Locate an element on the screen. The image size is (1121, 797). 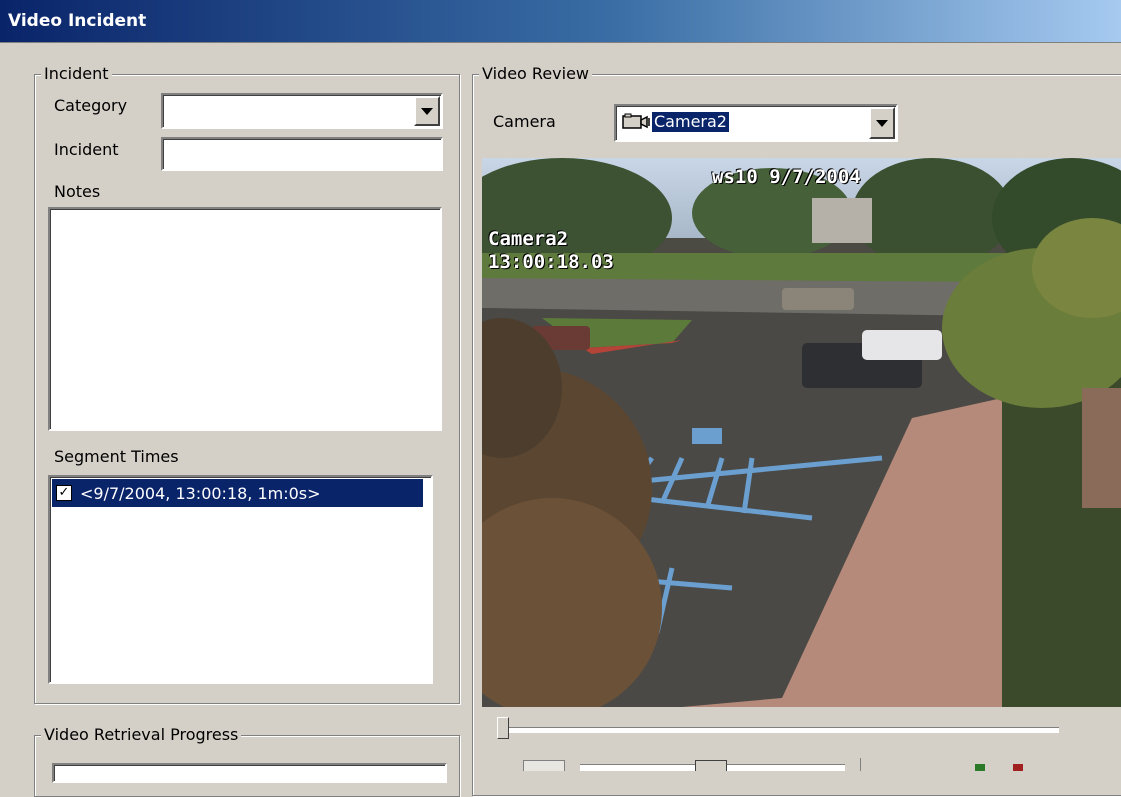
video-review-group-label: Video Review is located at coordinates (535, 74).